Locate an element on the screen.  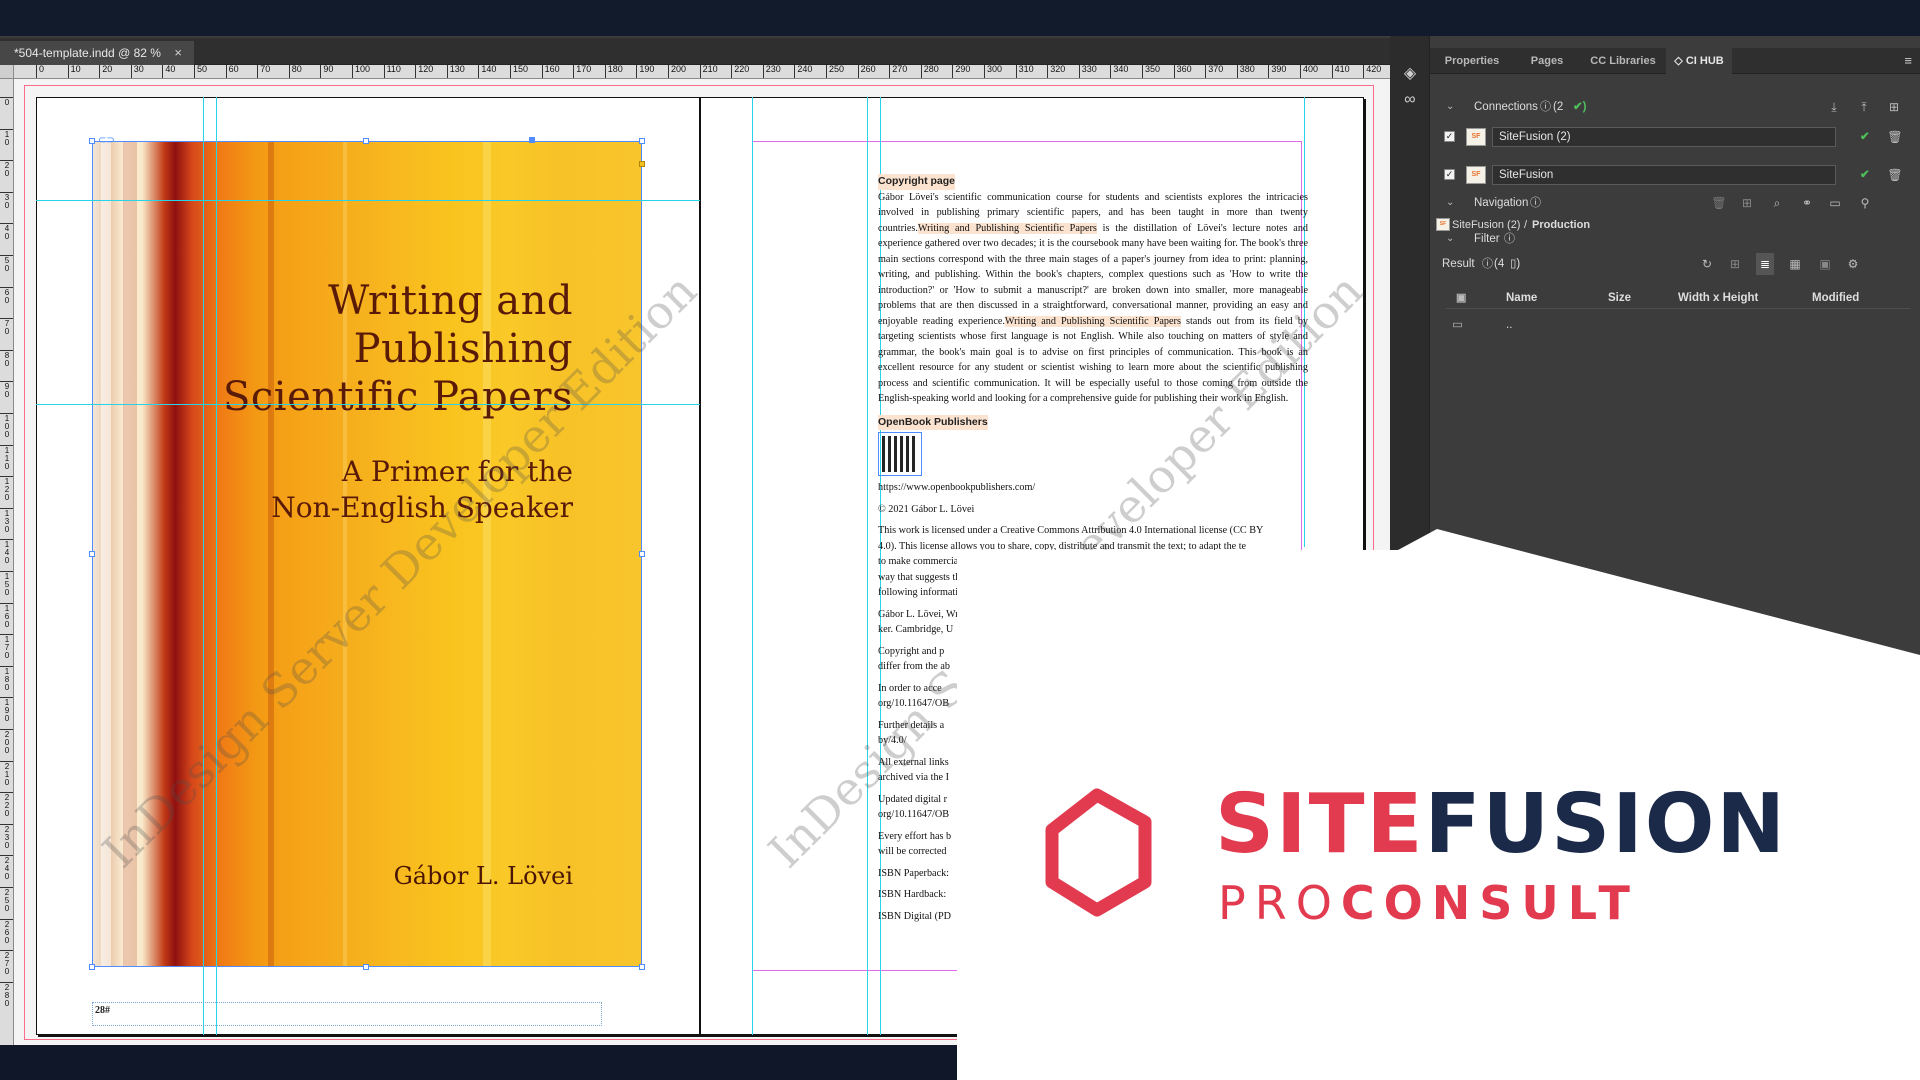
proconsult-wordmark: PROCONSULT is located at coordinates (1428, 903).